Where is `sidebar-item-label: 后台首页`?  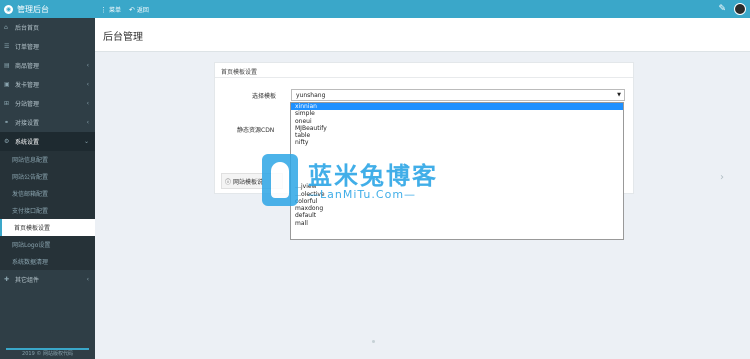
sidebar-item-label: 后台首页 is located at coordinates (27, 28).